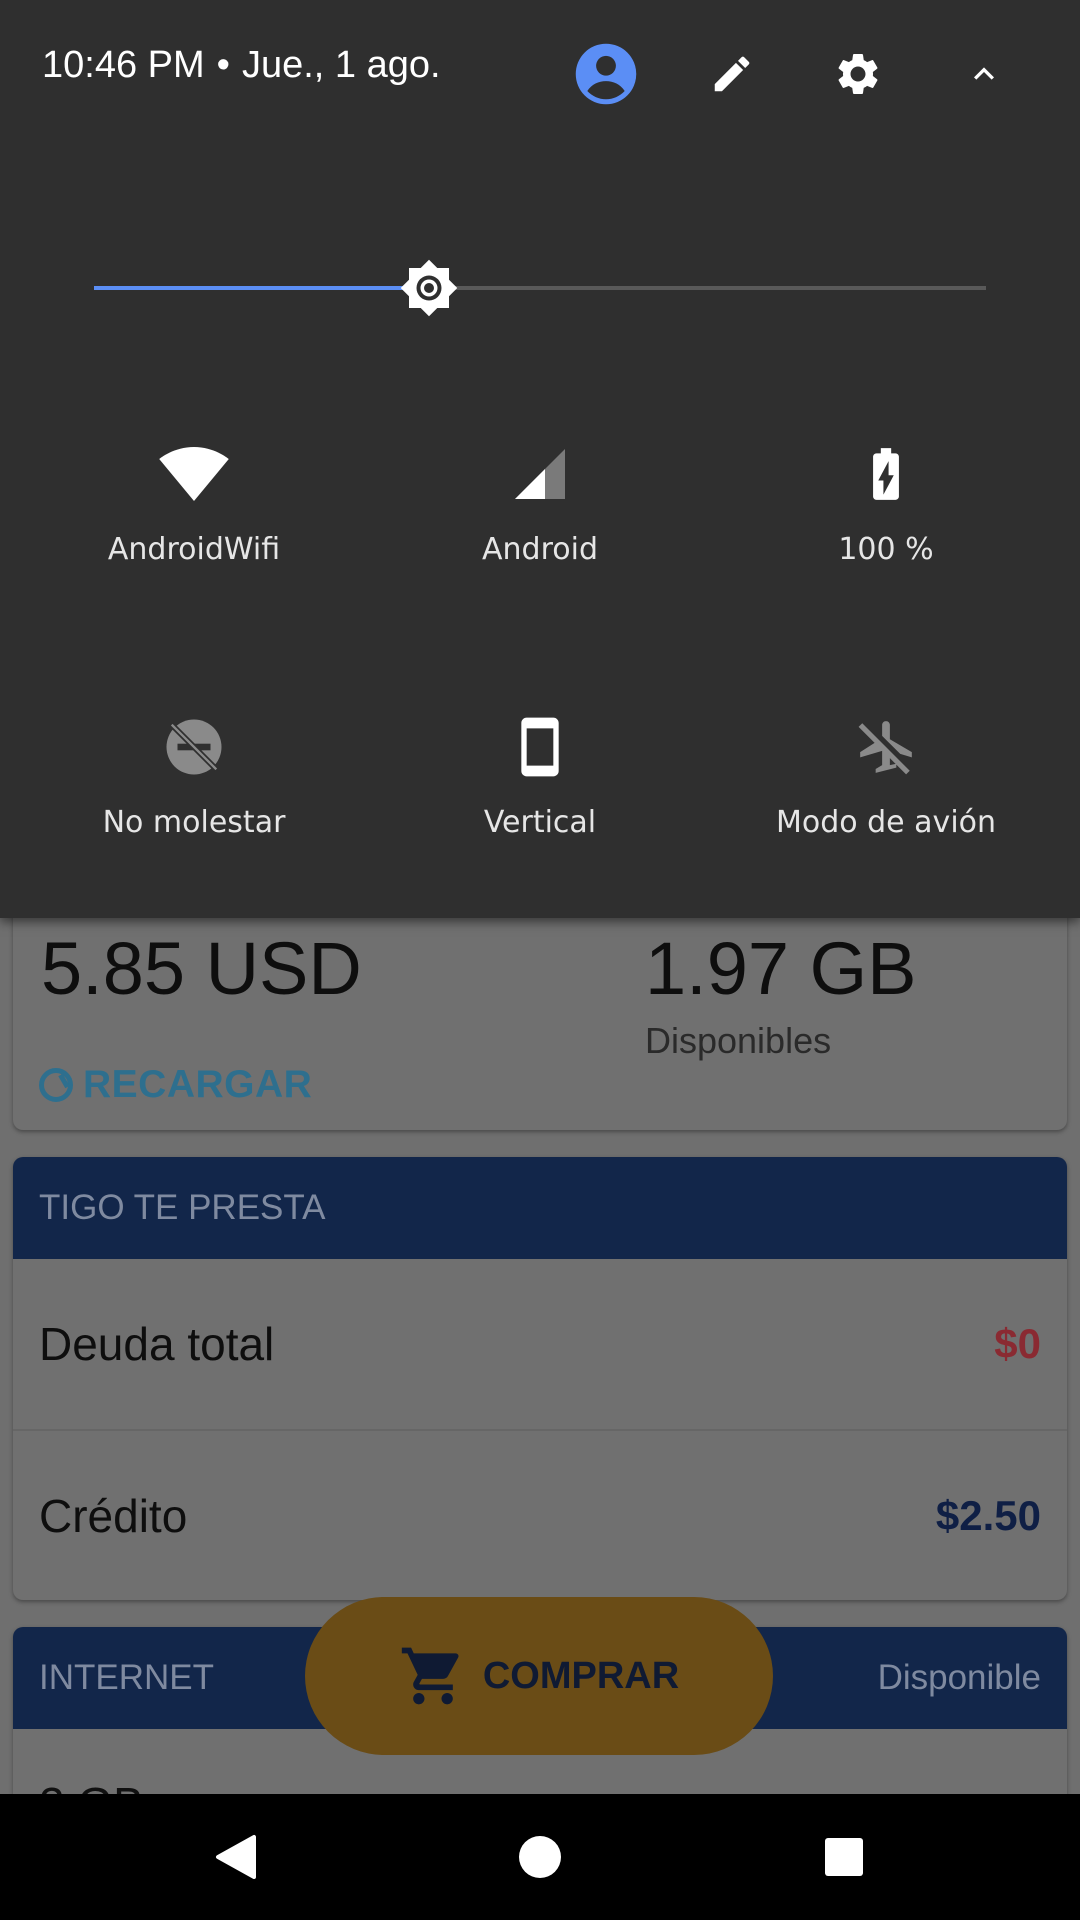  I want to click on credit-value: $2.50, so click(988, 1515).